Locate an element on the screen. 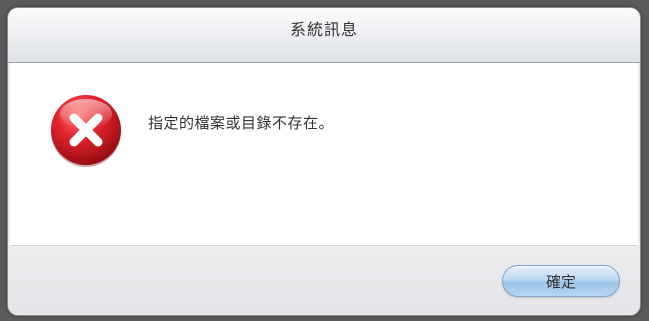 Image resolution: width=649 pixels, height=321 pixels. dialog-title: 系統訊息 is located at coordinates (323, 29).